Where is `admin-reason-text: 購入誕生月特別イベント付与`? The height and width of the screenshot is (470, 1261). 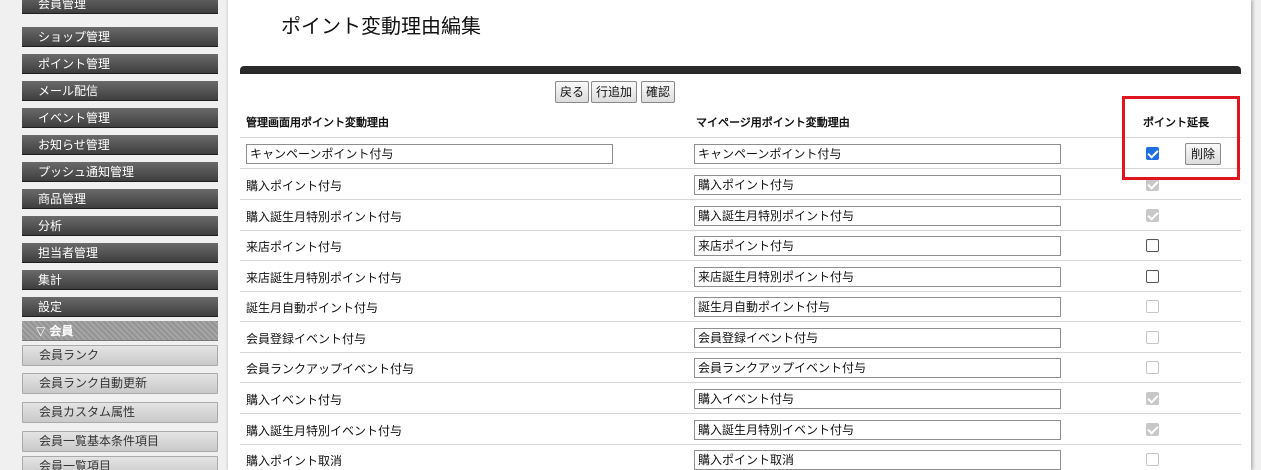 admin-reason-text: 購入誕生月特別イベント付与 is located at coordinates (324, 431).